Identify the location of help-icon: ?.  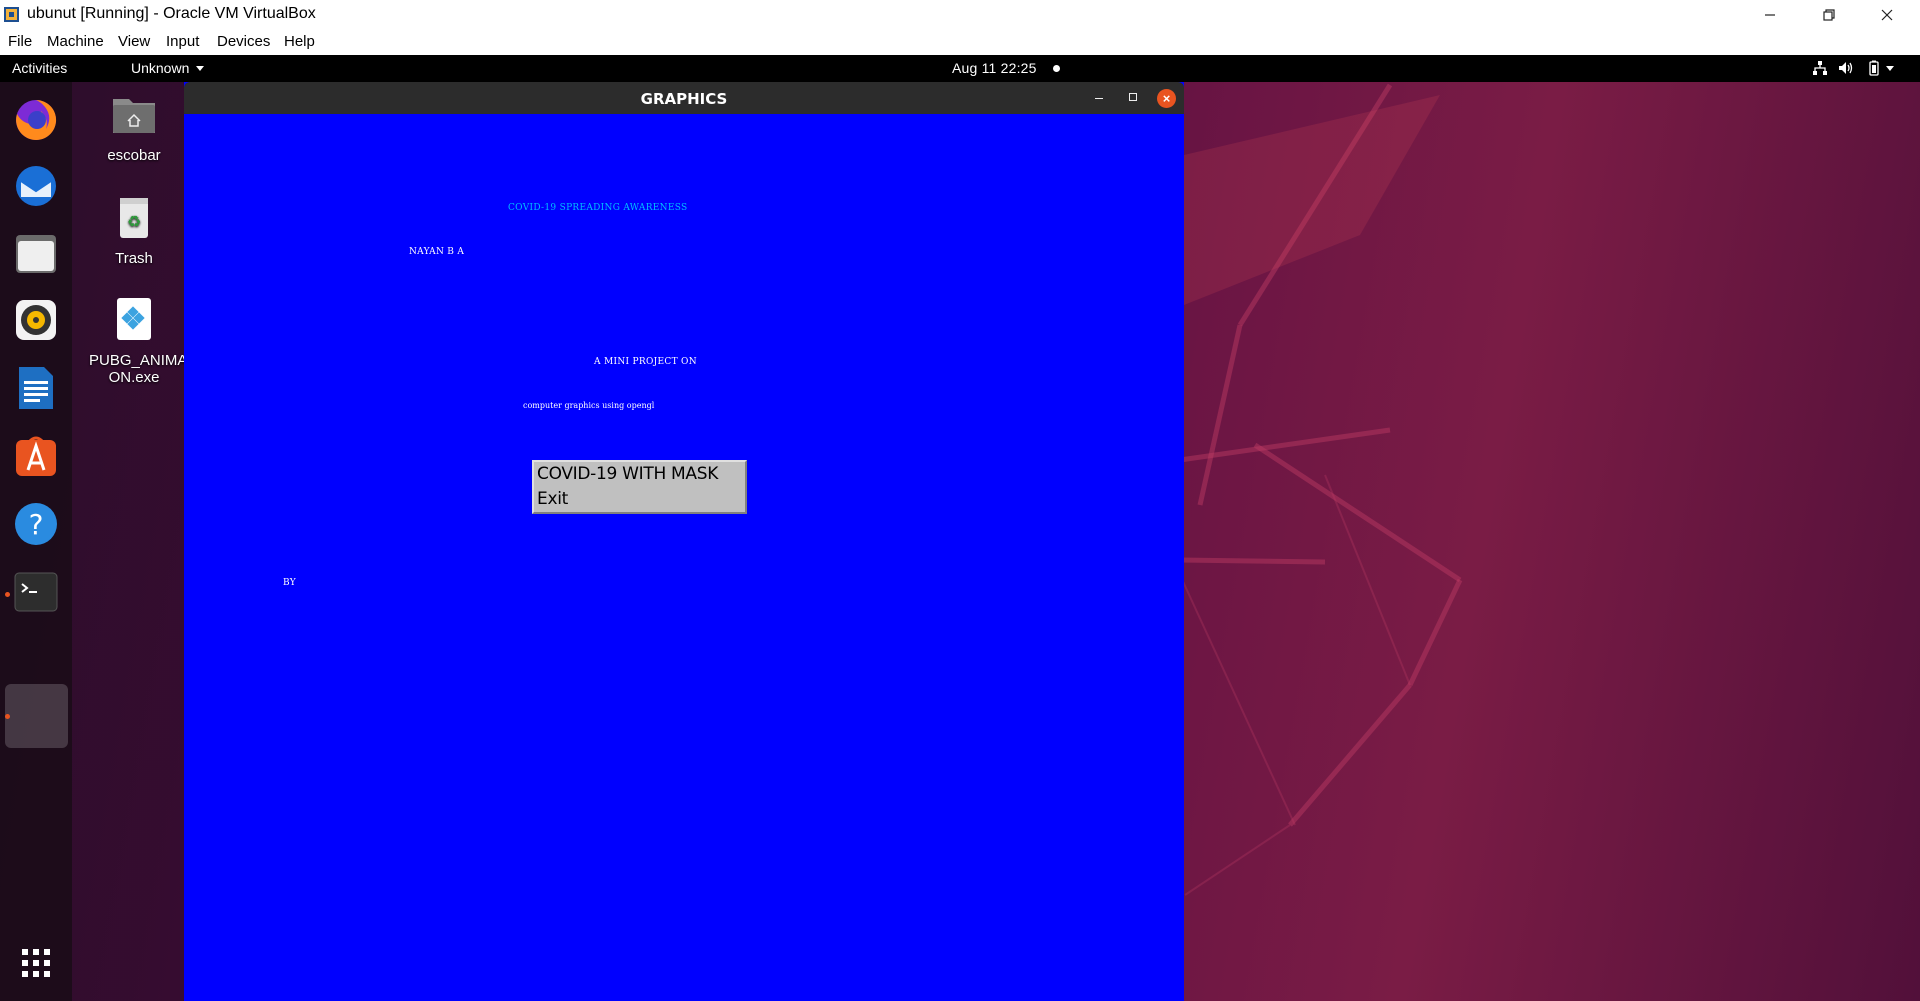
(36, 524).